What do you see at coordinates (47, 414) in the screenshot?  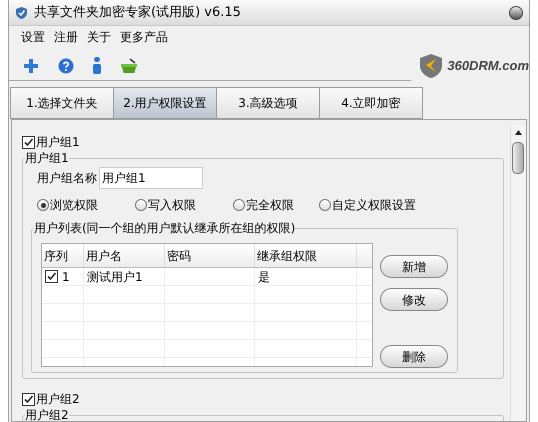 I see `frame-title: 用户组2` at bounding box center [47, 414].